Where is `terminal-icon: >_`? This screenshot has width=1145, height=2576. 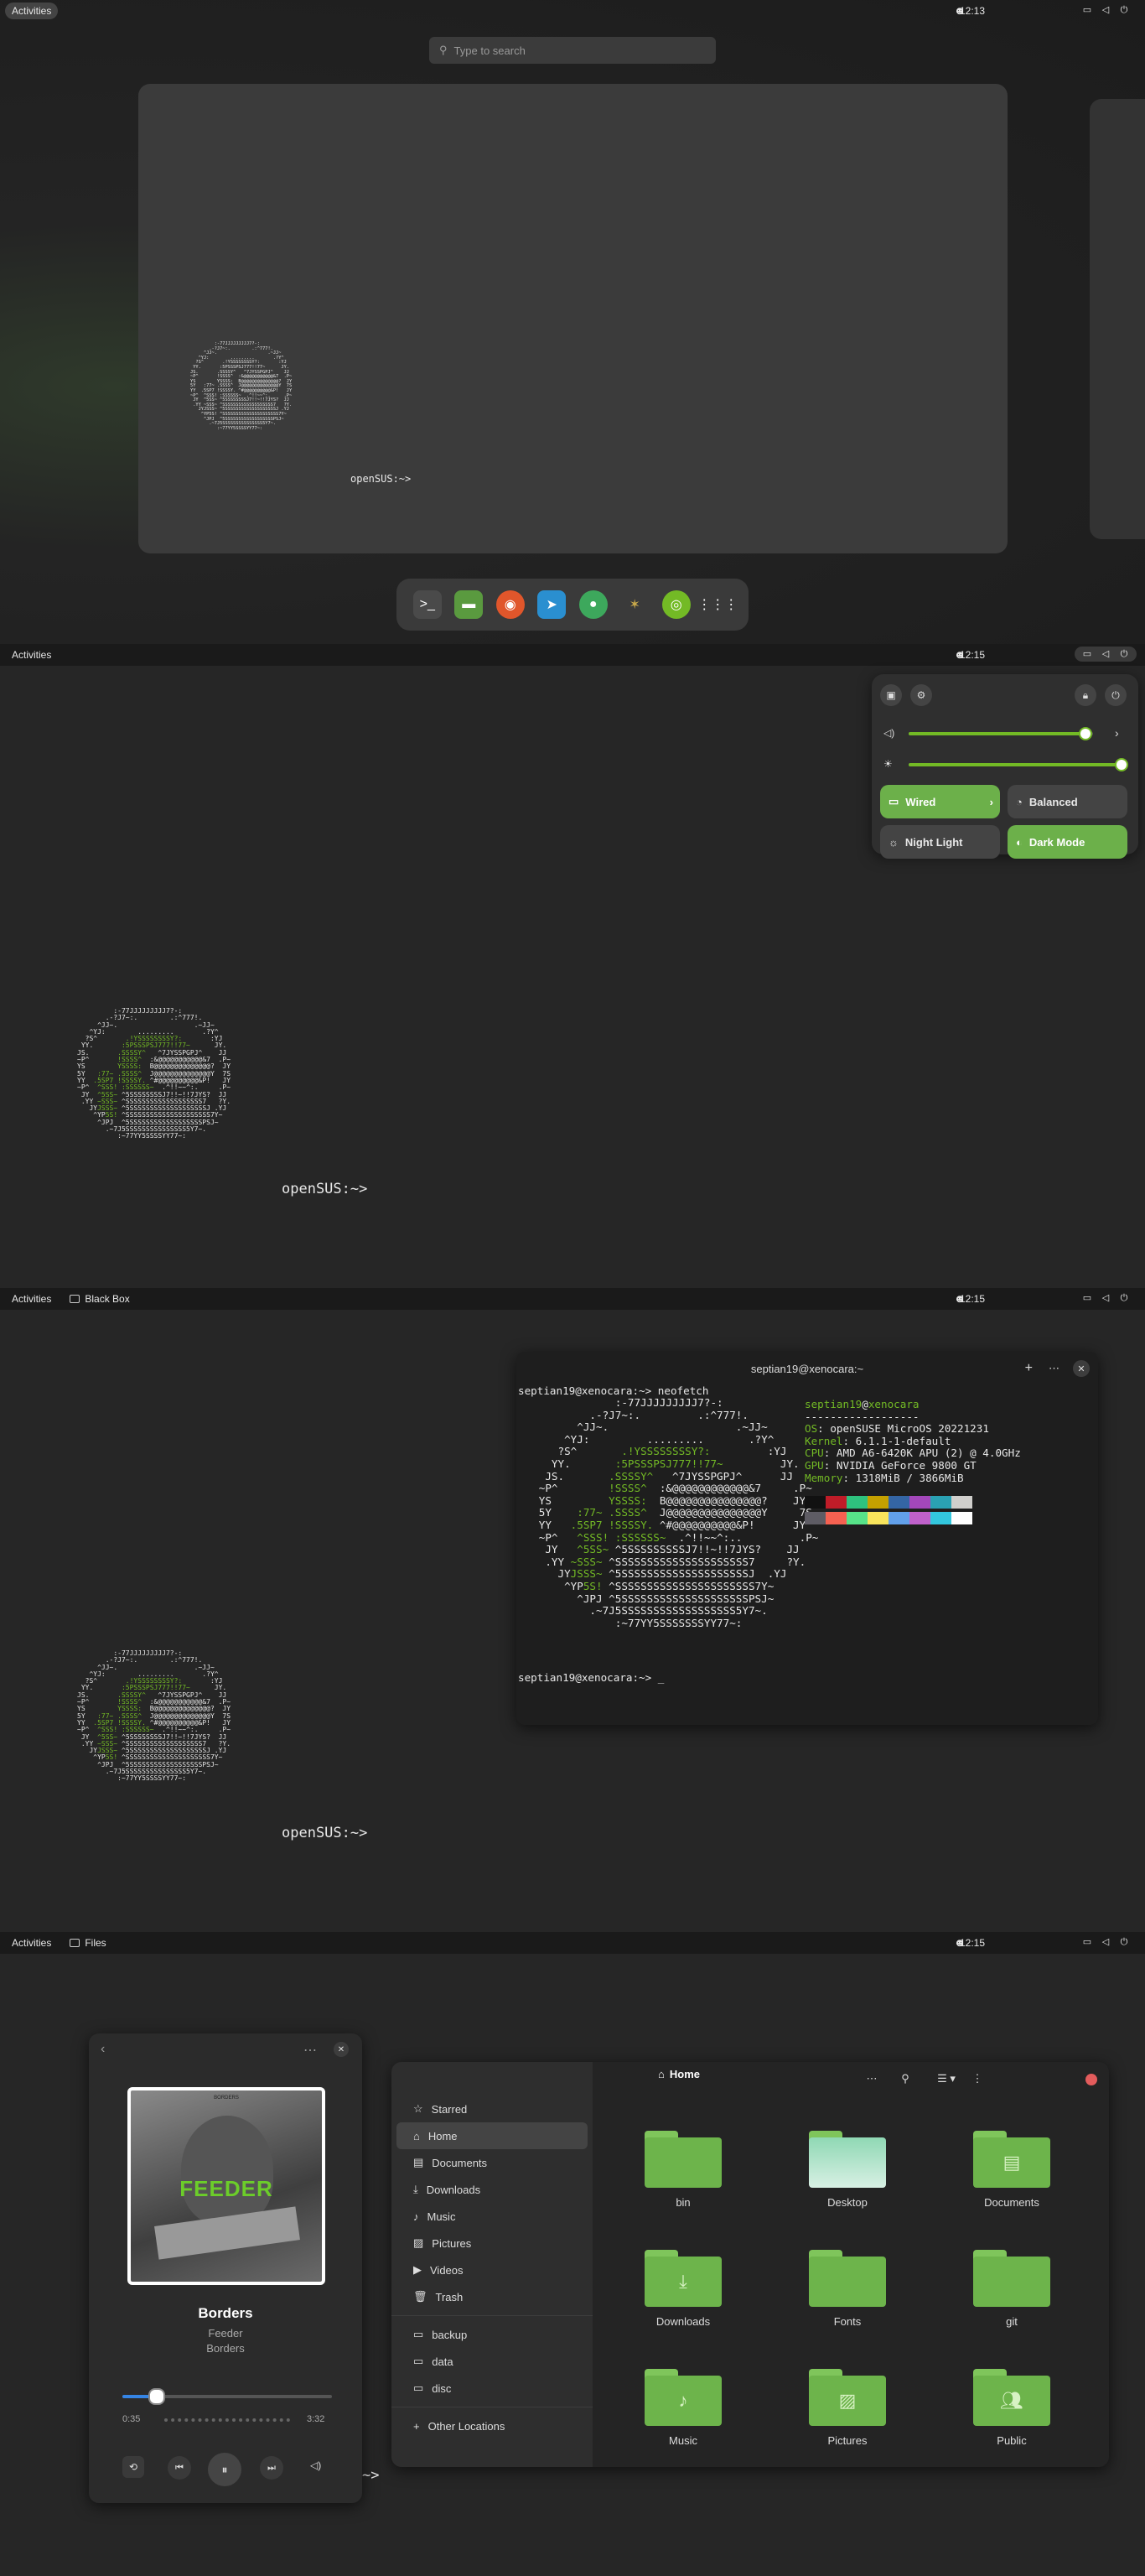 terminal-icon: >_ is located at coordinates (427, 604).